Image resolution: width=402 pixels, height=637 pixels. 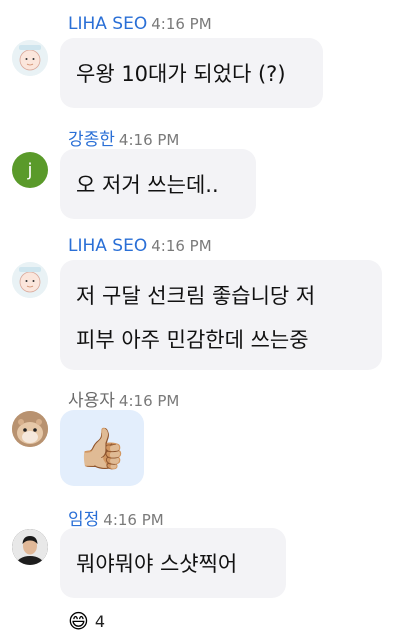 I want to click on message-text-line: 저 구달 선크림 좋습니당 저, so click(x=196, y=296).